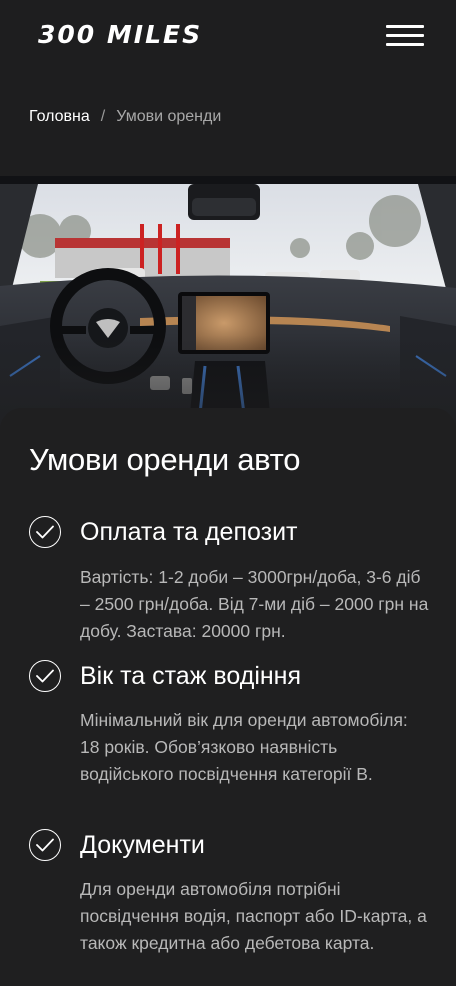 Image resolution: width=456 pixels, height=986 pixels. Describe the element at coordinates (189, 532) in the screenshot. I see `payment-deposit-title: Оплата та депозит` at that location.